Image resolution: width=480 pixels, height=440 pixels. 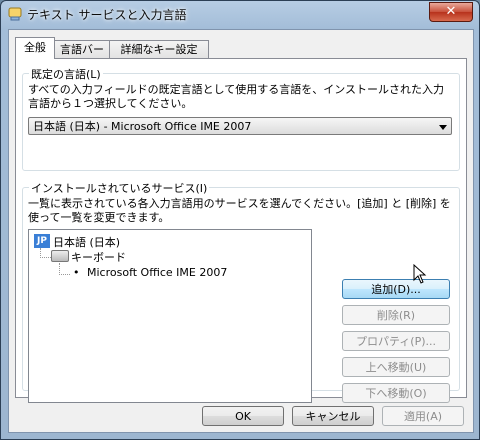 What do you see at coordinates (396, 367) in the screenshot?
I see `move-up-button: 上へ移動(U)` at bounding box center [396, 367].